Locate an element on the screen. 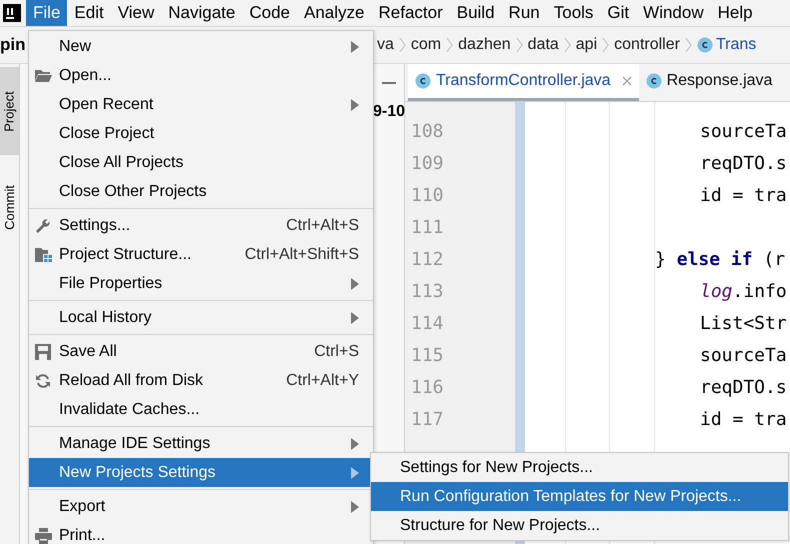 This screenshot has height=544, width=790. menu-item: File Properties is located at coordinates (201, 283).